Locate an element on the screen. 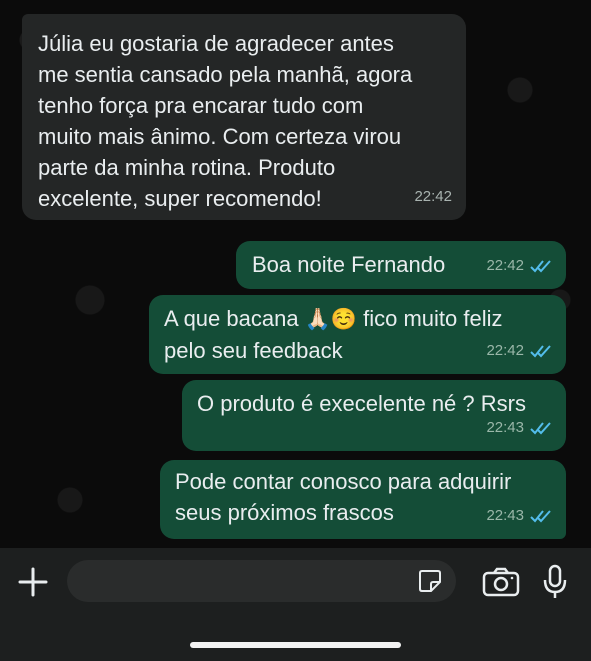 This screenshot has width=591, height=661. message-text-part: A que bacana is located at coordinates (234, 318).